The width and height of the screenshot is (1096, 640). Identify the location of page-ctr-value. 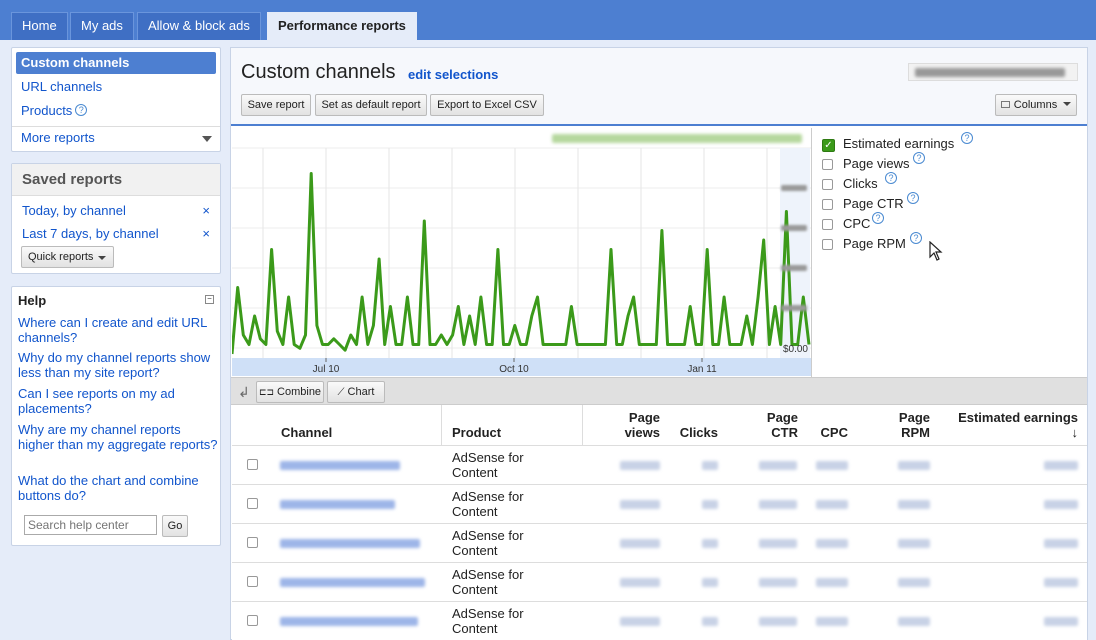
(778, 543).